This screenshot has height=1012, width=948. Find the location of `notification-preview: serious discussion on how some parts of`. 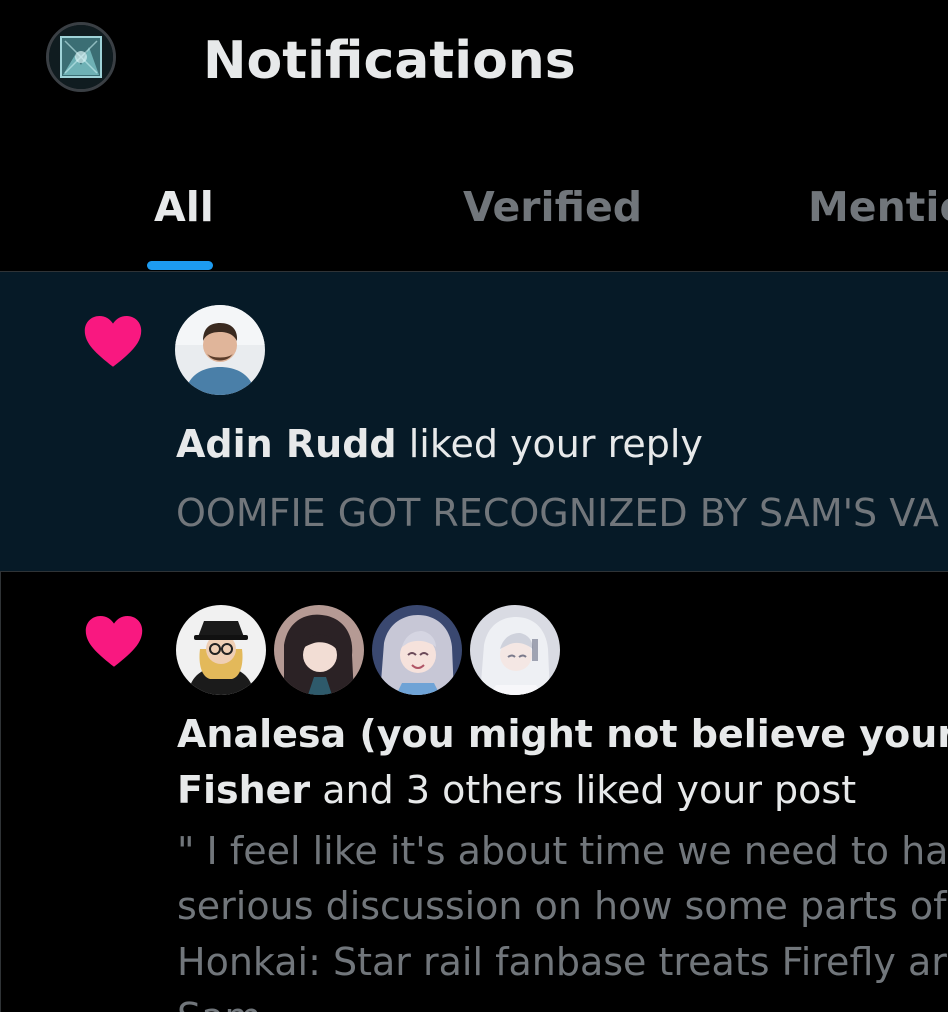

notification-preview: serious discussion on how some parts of is located at coordinates (562, 906).